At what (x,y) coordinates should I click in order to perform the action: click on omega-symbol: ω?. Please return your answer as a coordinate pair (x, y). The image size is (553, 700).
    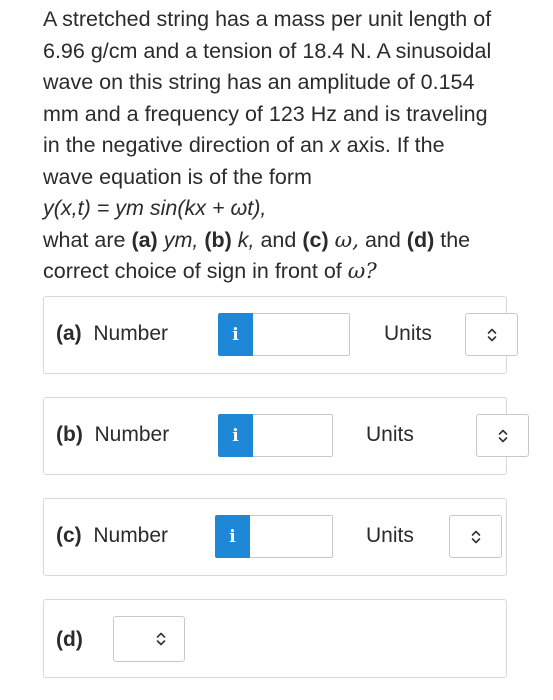
    Looking at the image, I should click on (362, 271).